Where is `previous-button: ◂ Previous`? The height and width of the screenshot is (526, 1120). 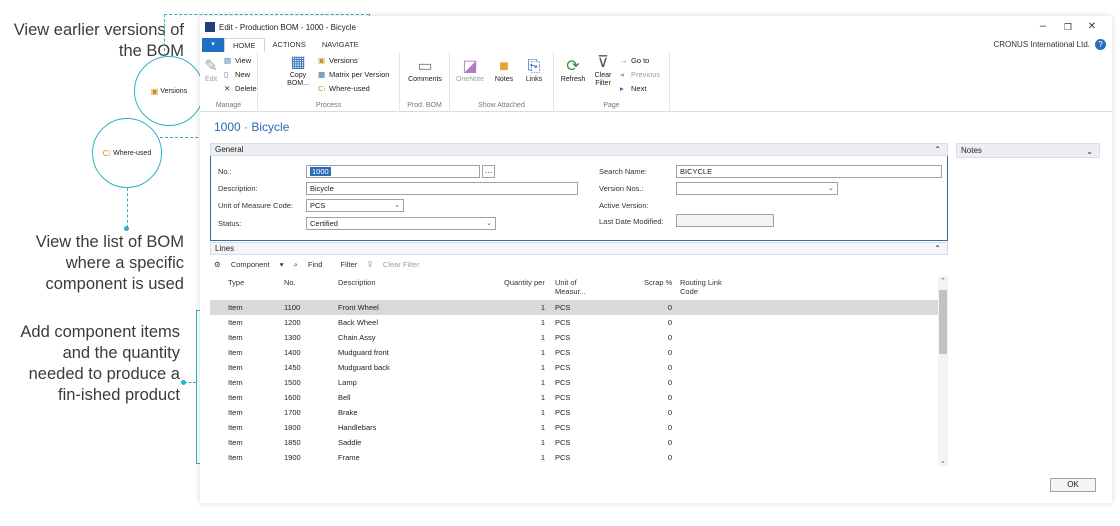
previous-button: ◂ Previous is located at coordinates (640, 74).